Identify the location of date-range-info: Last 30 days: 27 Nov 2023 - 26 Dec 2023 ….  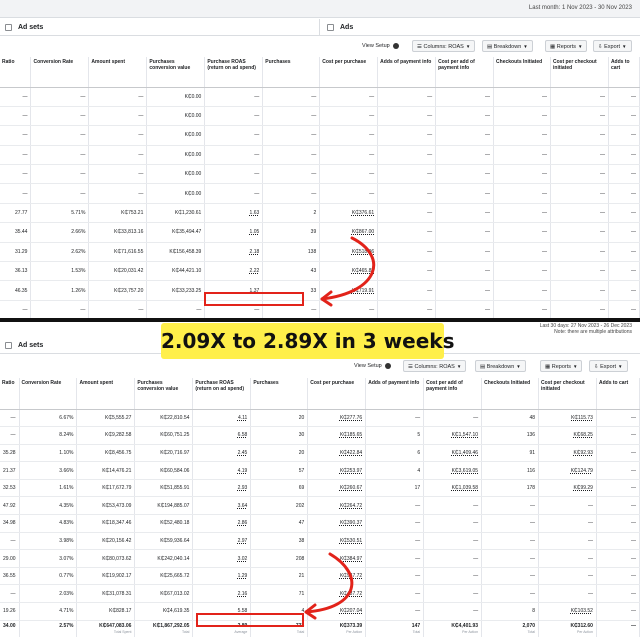
(586, 329).